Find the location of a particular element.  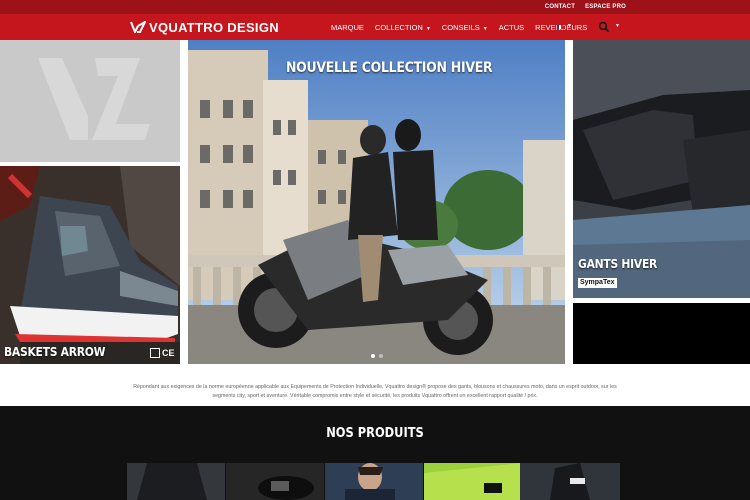

baskets-arrow-tile: BASKETS ARROW CE is located at coordinates (90, 265).